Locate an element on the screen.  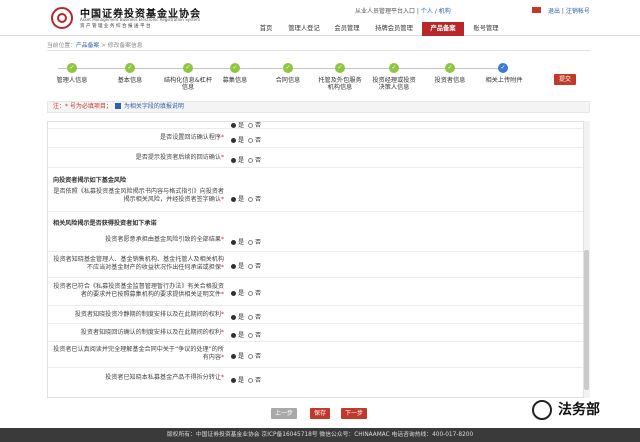
nav-manager-registration: 管理人登记 is located at coordinates (304, 29).